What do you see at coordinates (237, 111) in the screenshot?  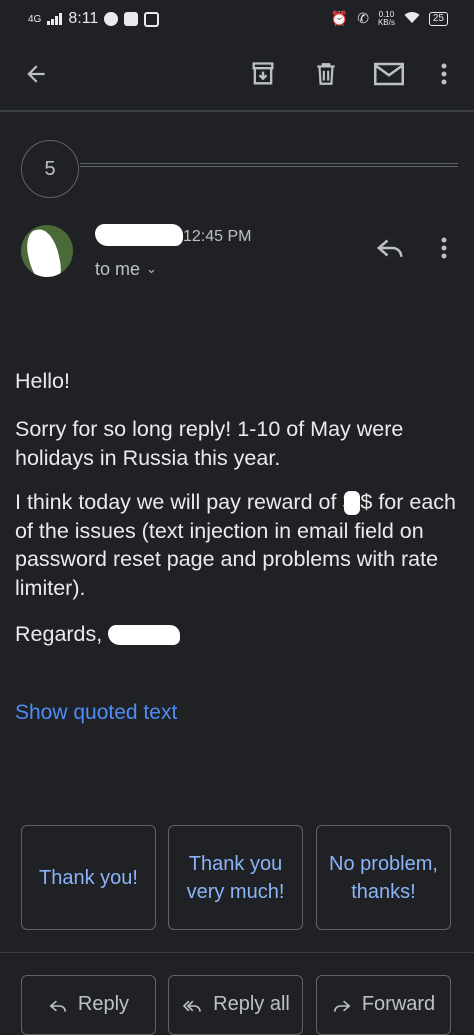 I see `toolbar-divider` at bounding box center [237, 111].